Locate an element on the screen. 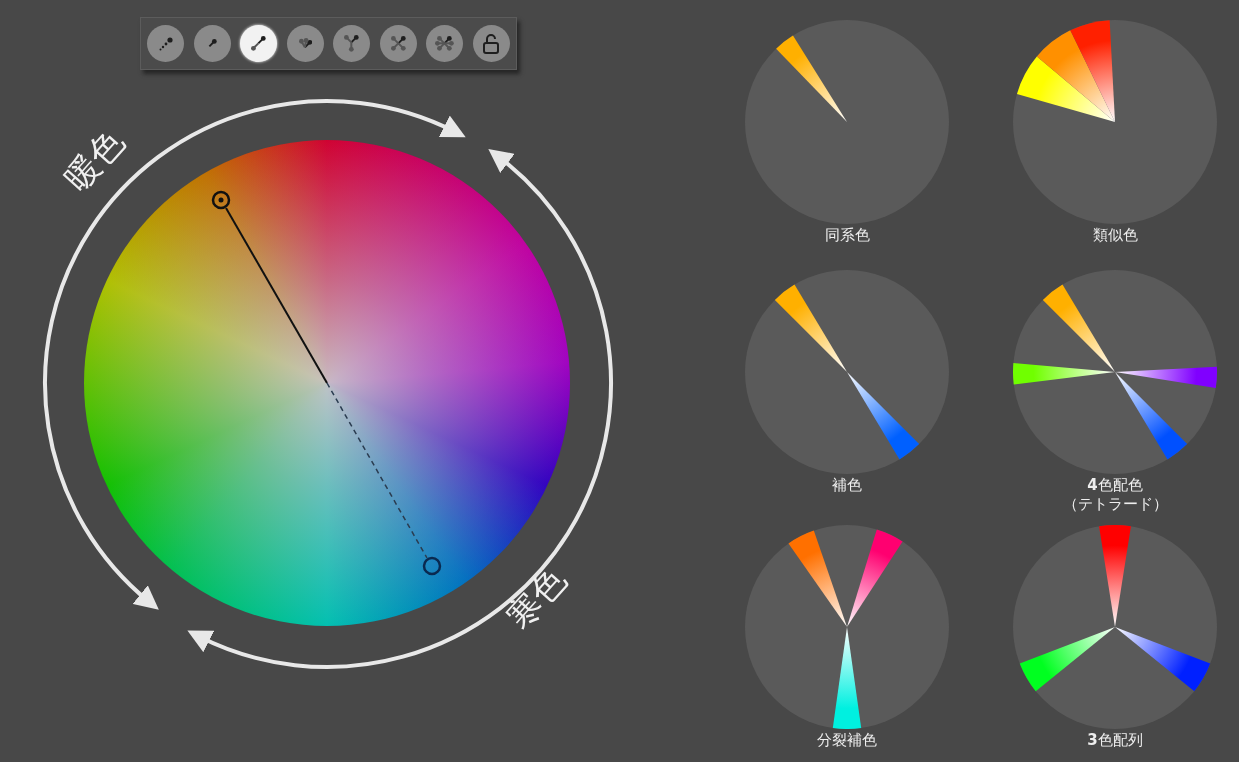 This screenshot has width=1239, height=762. scheme-label: 類似色 is located at coordinates (1115, 235).